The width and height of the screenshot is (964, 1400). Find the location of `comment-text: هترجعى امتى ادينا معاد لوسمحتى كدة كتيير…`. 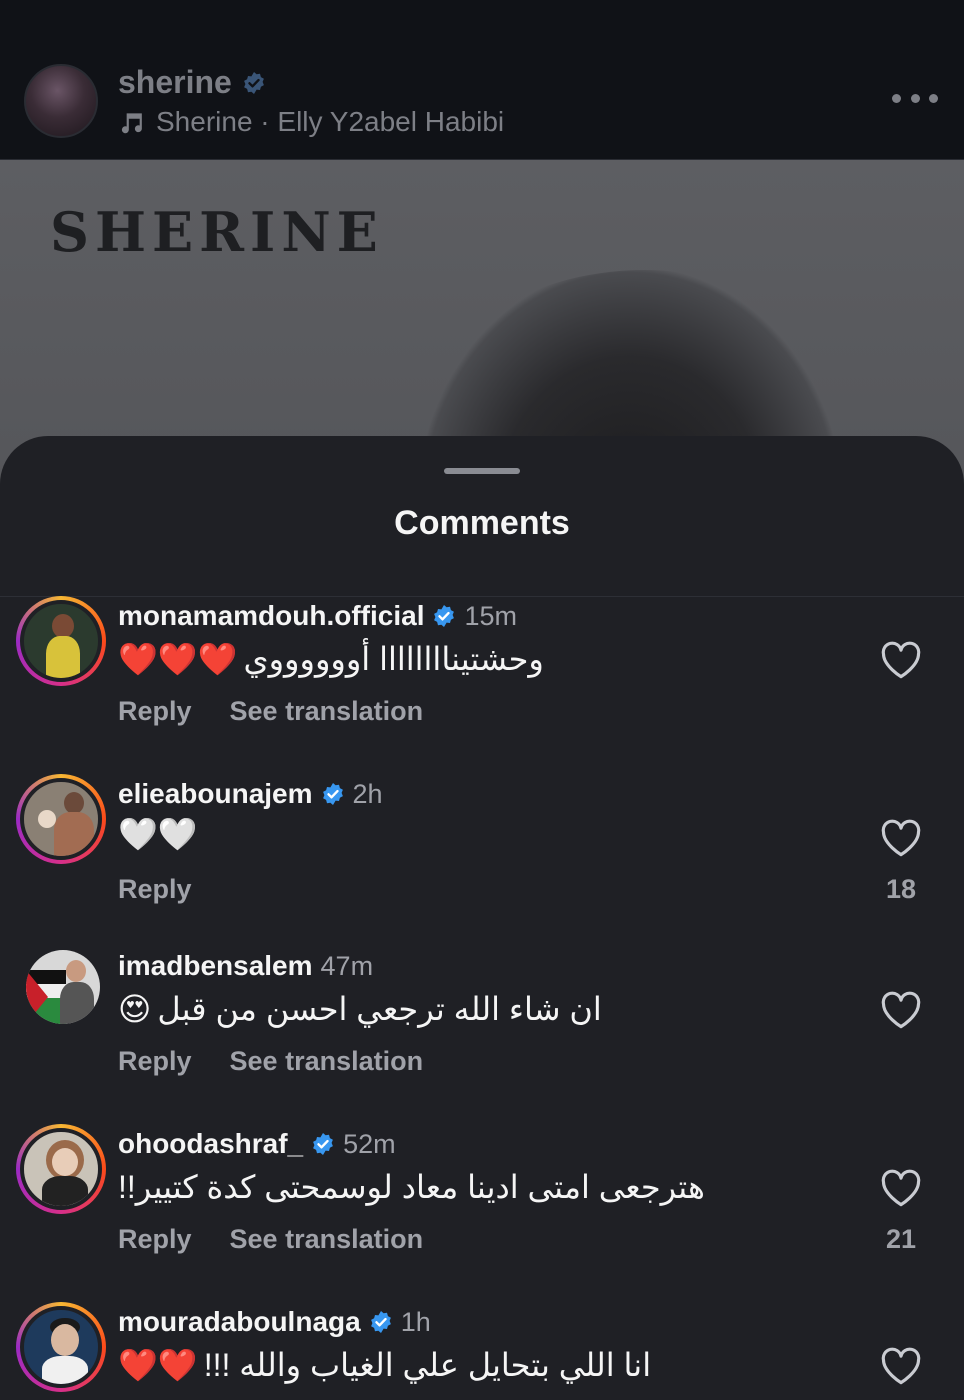

comment-text: هترجعى امتى ادينا معاد لوسمحتى كدة كتيير… is located at coordinates (411, 1187).